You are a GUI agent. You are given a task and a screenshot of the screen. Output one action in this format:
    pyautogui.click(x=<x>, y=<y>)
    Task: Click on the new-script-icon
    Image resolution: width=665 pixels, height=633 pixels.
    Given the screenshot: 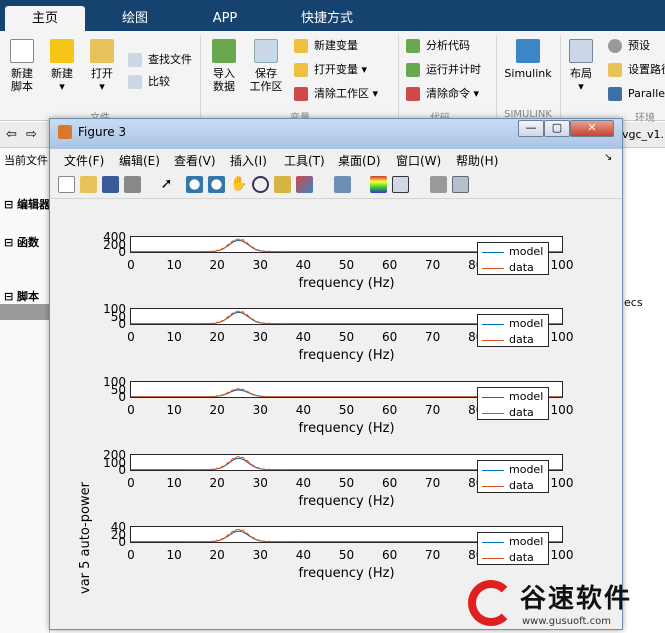 What is the action you would take?
    pyautogui.click(x=22, y=51)
    